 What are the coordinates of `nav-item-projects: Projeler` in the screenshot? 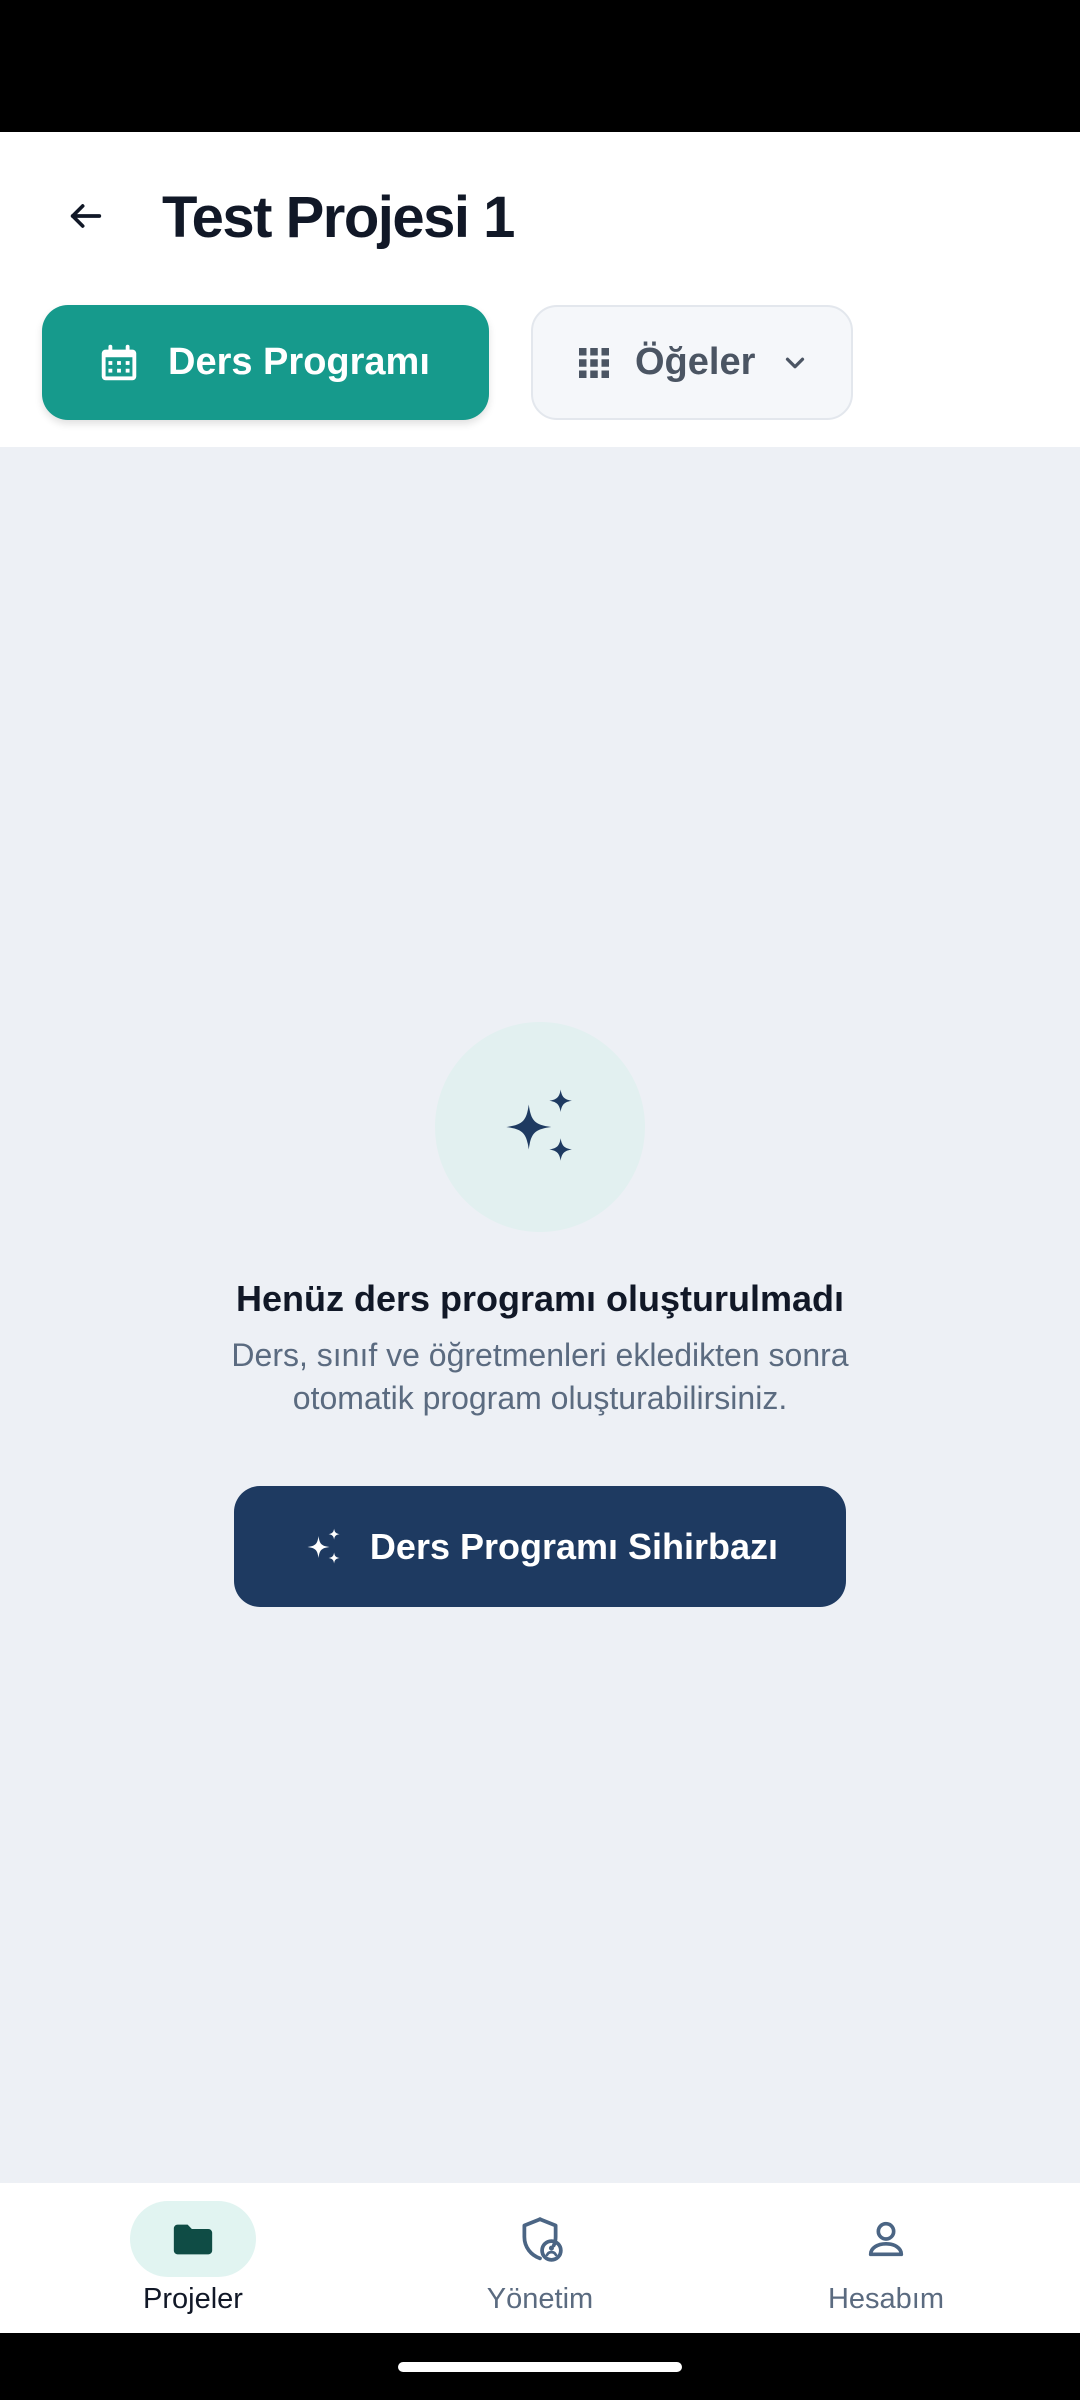 It's located at (193, 2261).